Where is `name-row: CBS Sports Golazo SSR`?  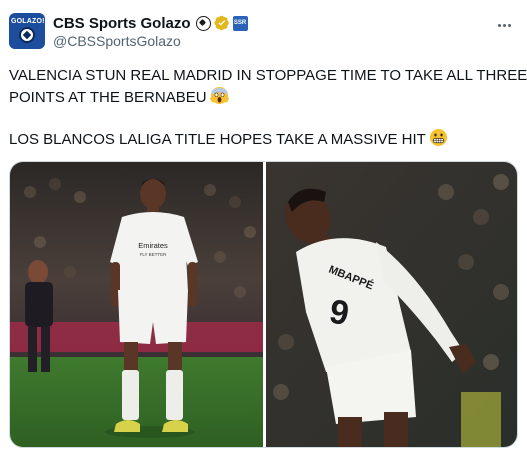
name-row: CBS Sports Golazo SSR is located at coordinates (150, 23).